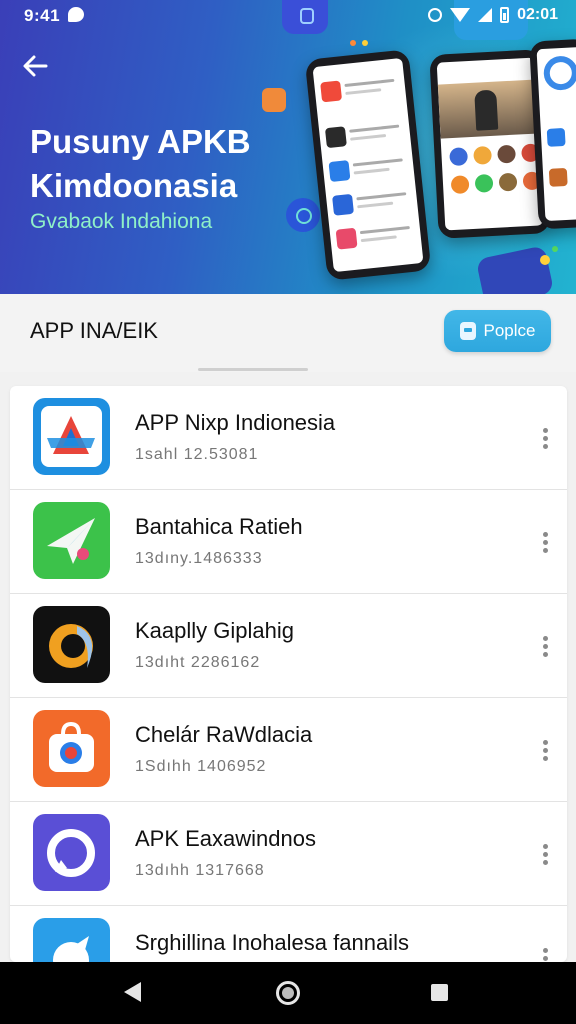 The height and width of the screenshot is (1024, 576). I want to click on app-name: Srghillina Inohalesa fannails, so click(272, 942).